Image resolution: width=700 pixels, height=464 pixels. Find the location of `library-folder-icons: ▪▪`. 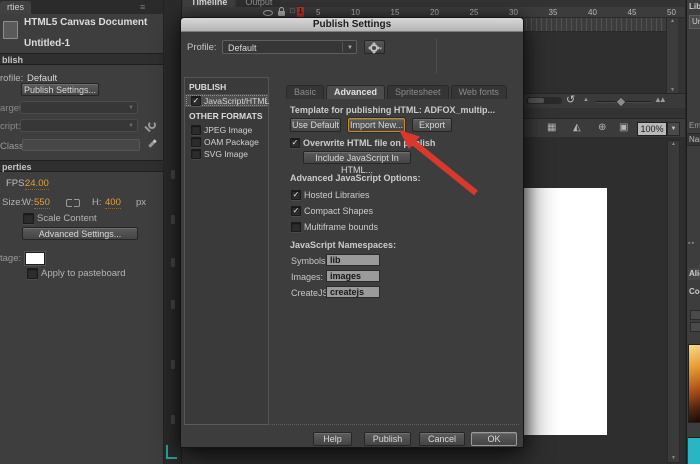

library-folder-icons: ▪▪ is located at coordinates (691, 243).